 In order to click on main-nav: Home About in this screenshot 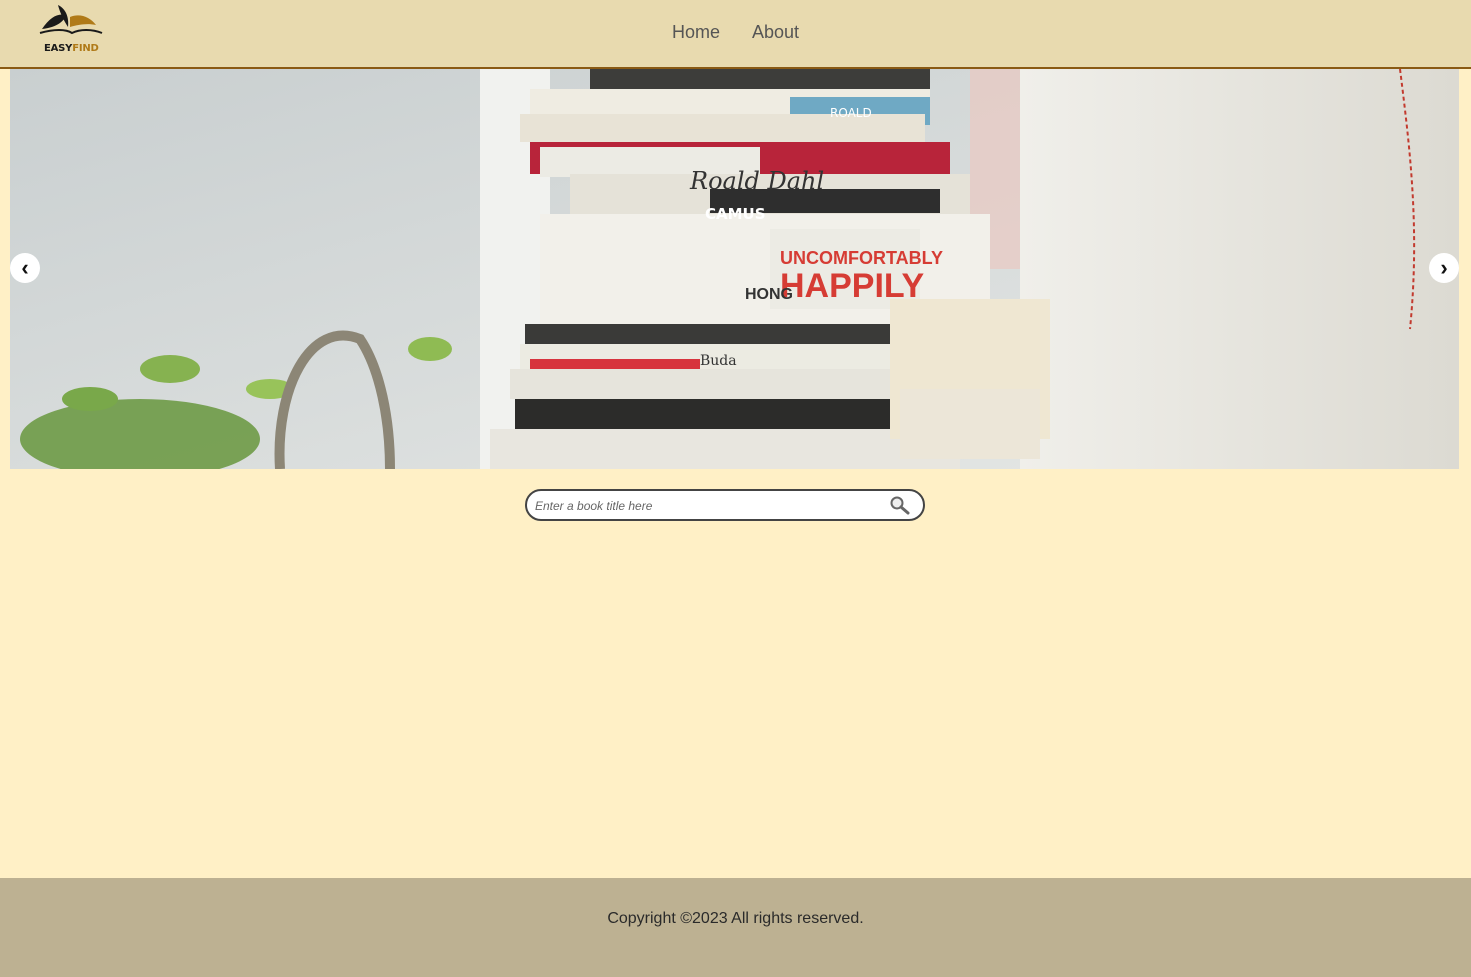, I will do `click(735, 32)`.